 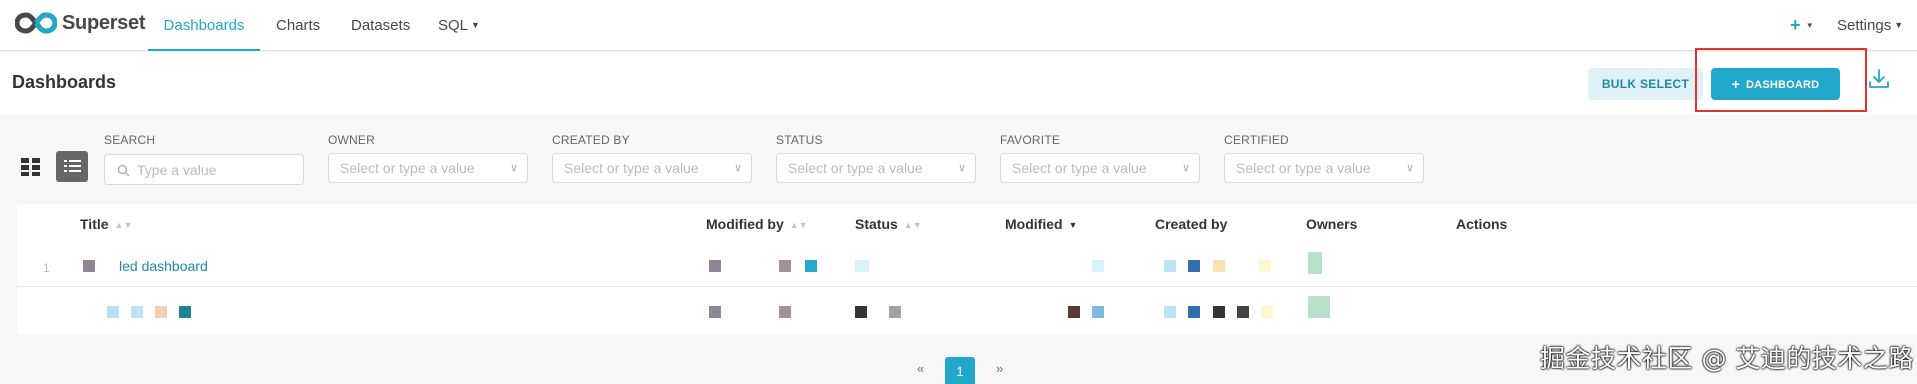 I want to click on column-modified-label: Modified, so click(x=1034, y=224).